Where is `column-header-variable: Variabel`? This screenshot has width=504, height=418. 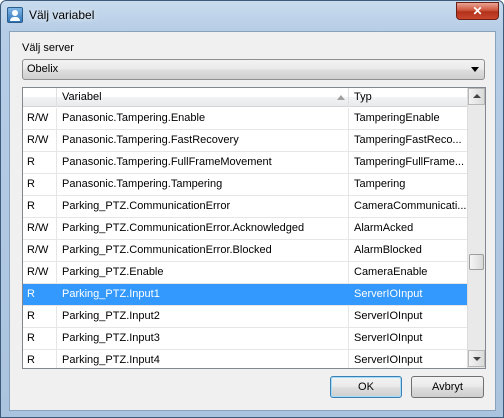
column-header-variable: Variabel is located at coordinates (203, 97).